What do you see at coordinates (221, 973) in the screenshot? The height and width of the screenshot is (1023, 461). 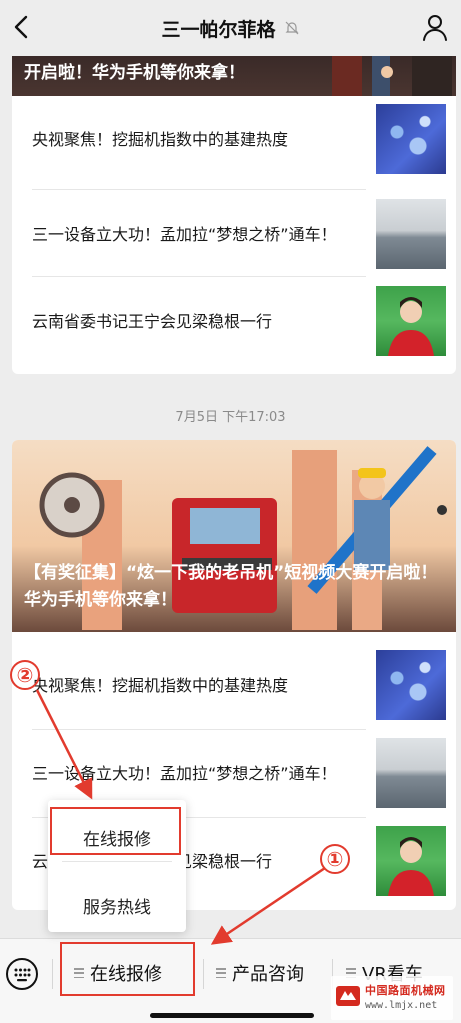 I see `menu-lines-icon` at bounding box center [221, 973].